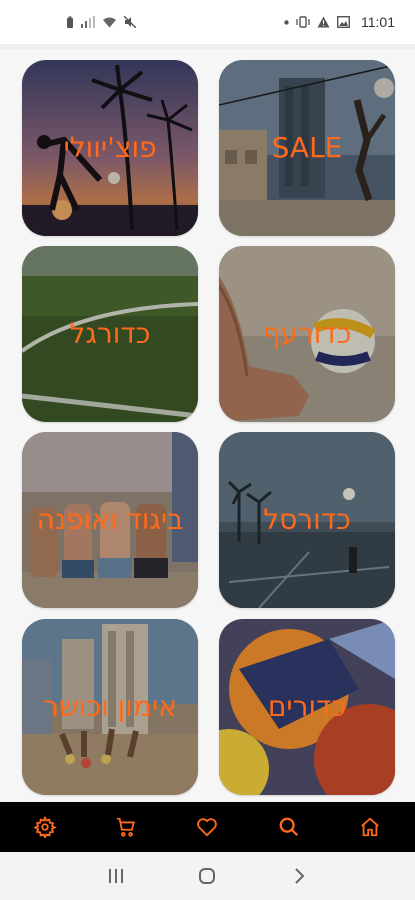 This screenshot has height=900, width=415. I want to click on back-icon, so click(300, 876).